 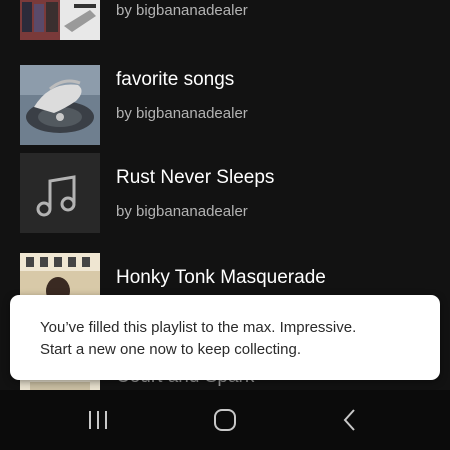 I want to click on music-note-icon, so click(x=56, y=196).